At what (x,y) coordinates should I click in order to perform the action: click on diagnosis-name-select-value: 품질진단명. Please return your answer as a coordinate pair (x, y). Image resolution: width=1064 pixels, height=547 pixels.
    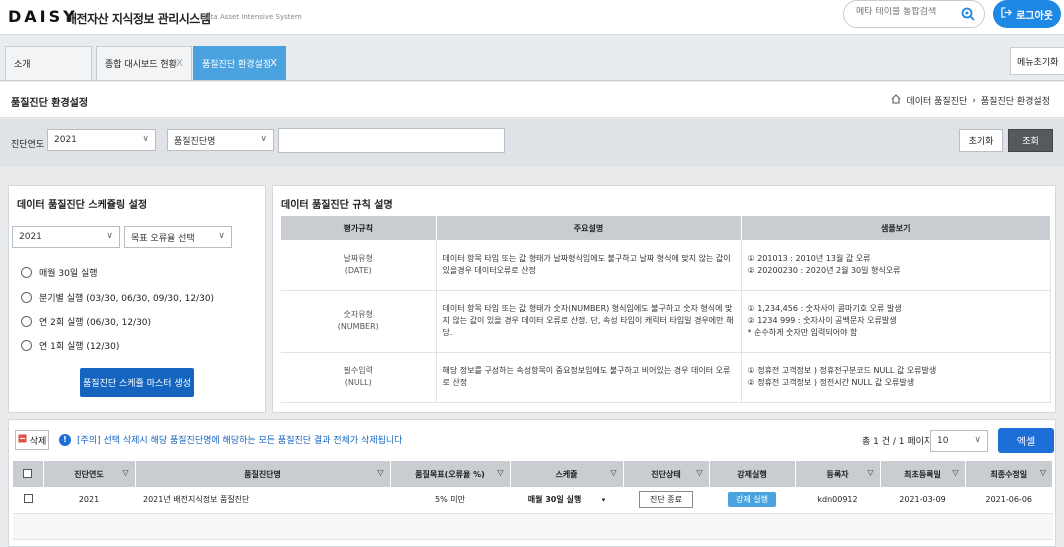
    Looking at the image, I should click on (195, 141).